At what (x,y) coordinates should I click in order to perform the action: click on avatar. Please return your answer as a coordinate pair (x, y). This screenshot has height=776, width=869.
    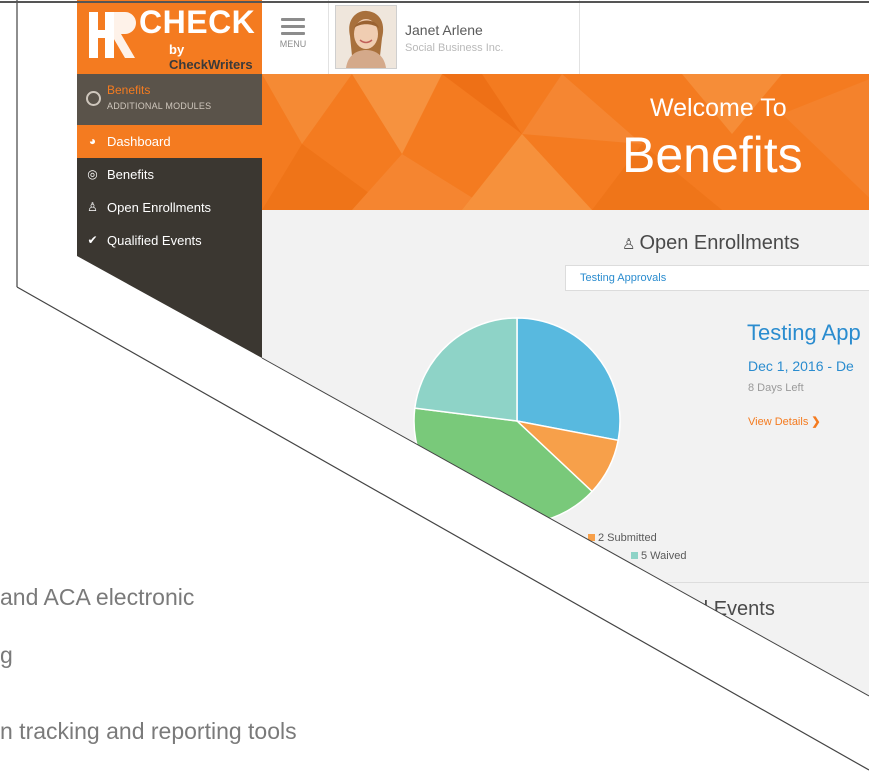
    Looking at the image, I should click on (366, 37).